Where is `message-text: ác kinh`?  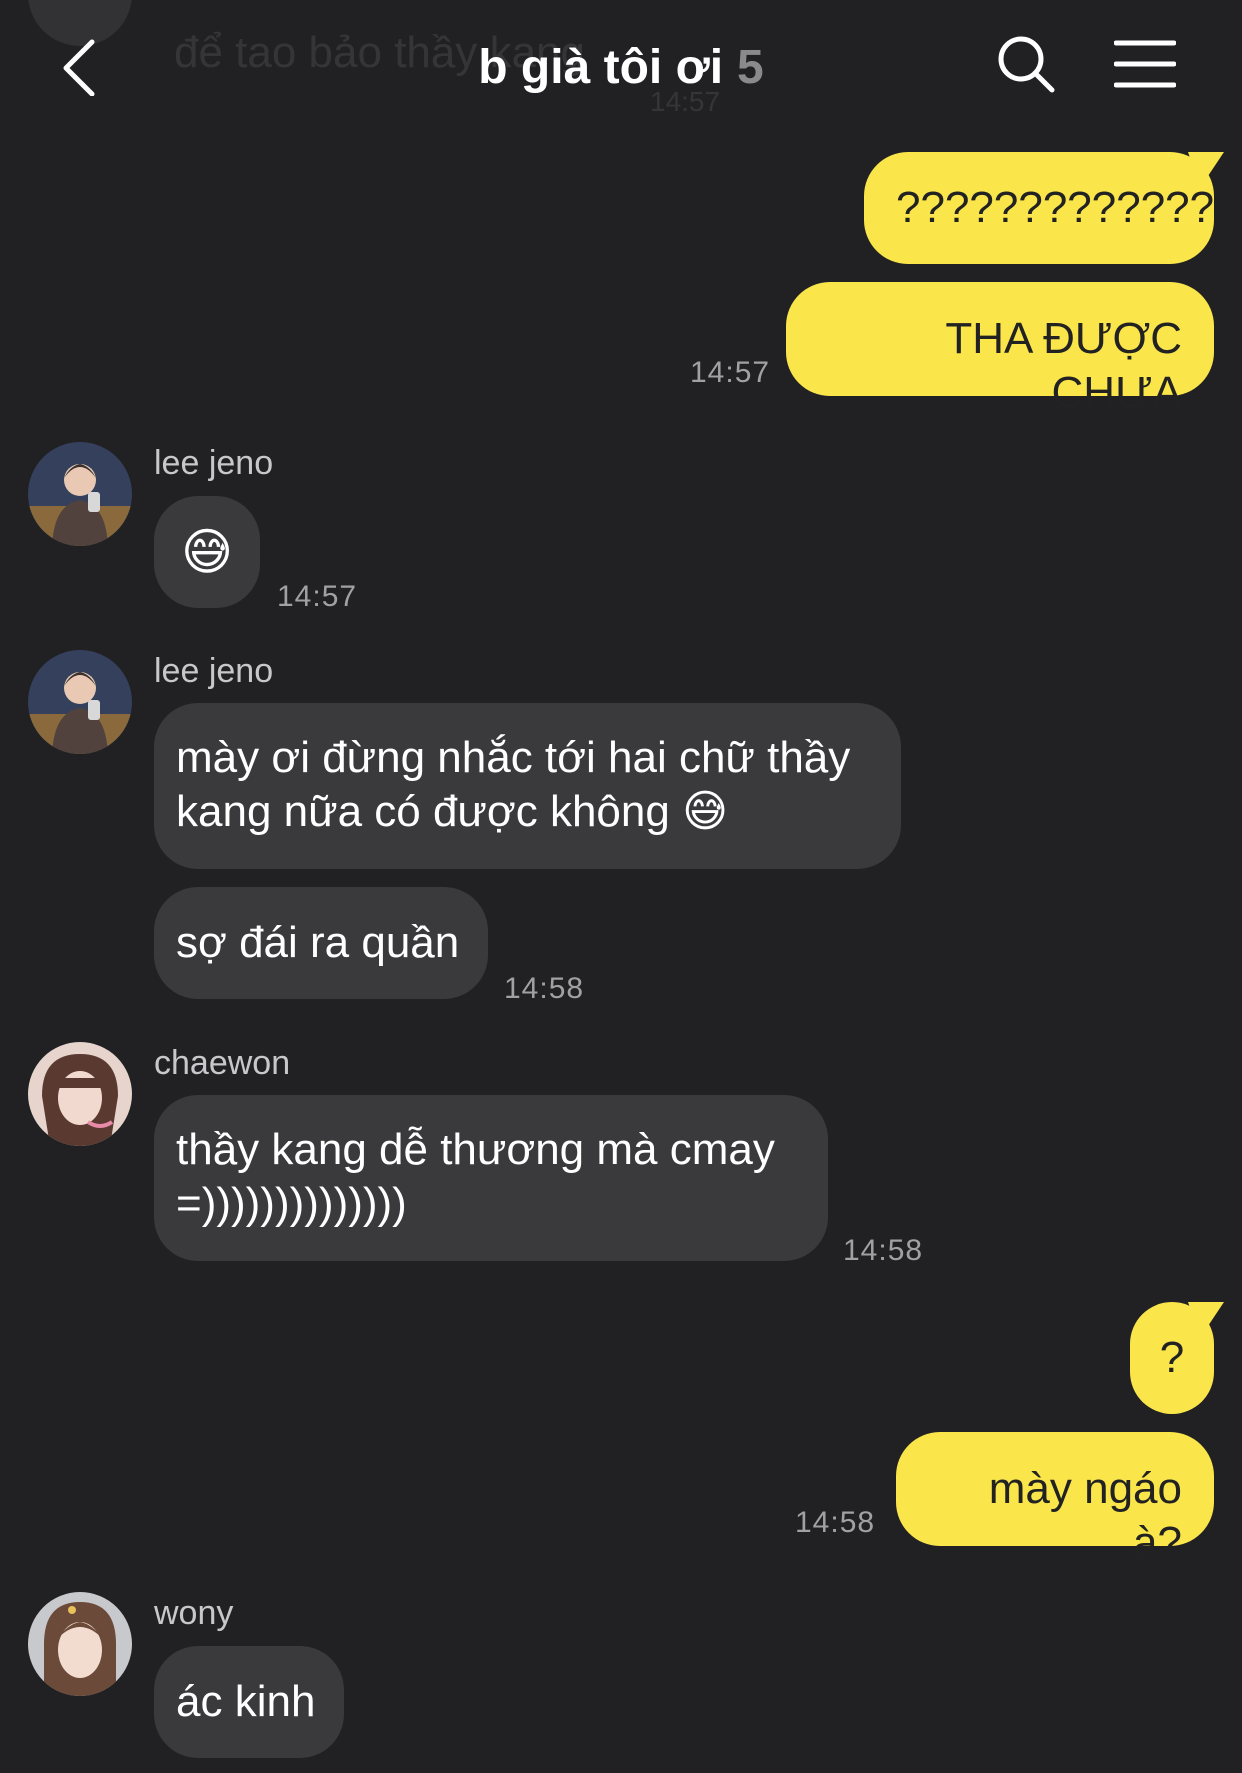 message-text: ác kinh is located at coordinates (246, 1701).